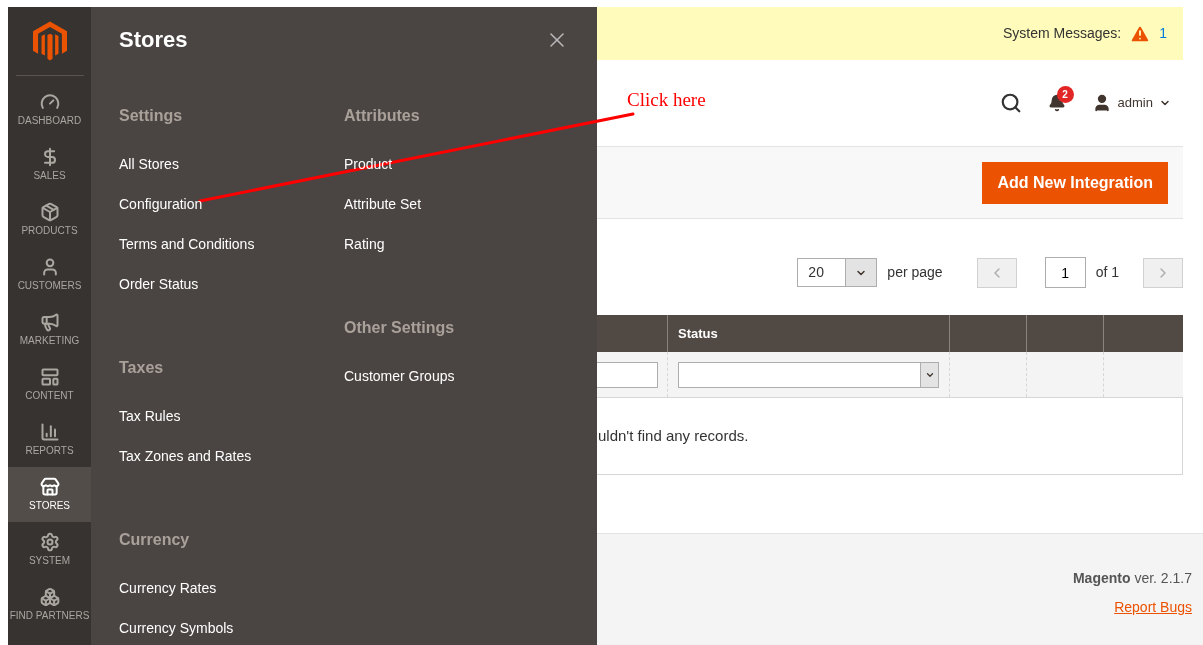 The height and width of the screenshot is (645, 1203). Describe the element at coordinates (1010, 103) in the screenshot. I see `search-icon` at that location.